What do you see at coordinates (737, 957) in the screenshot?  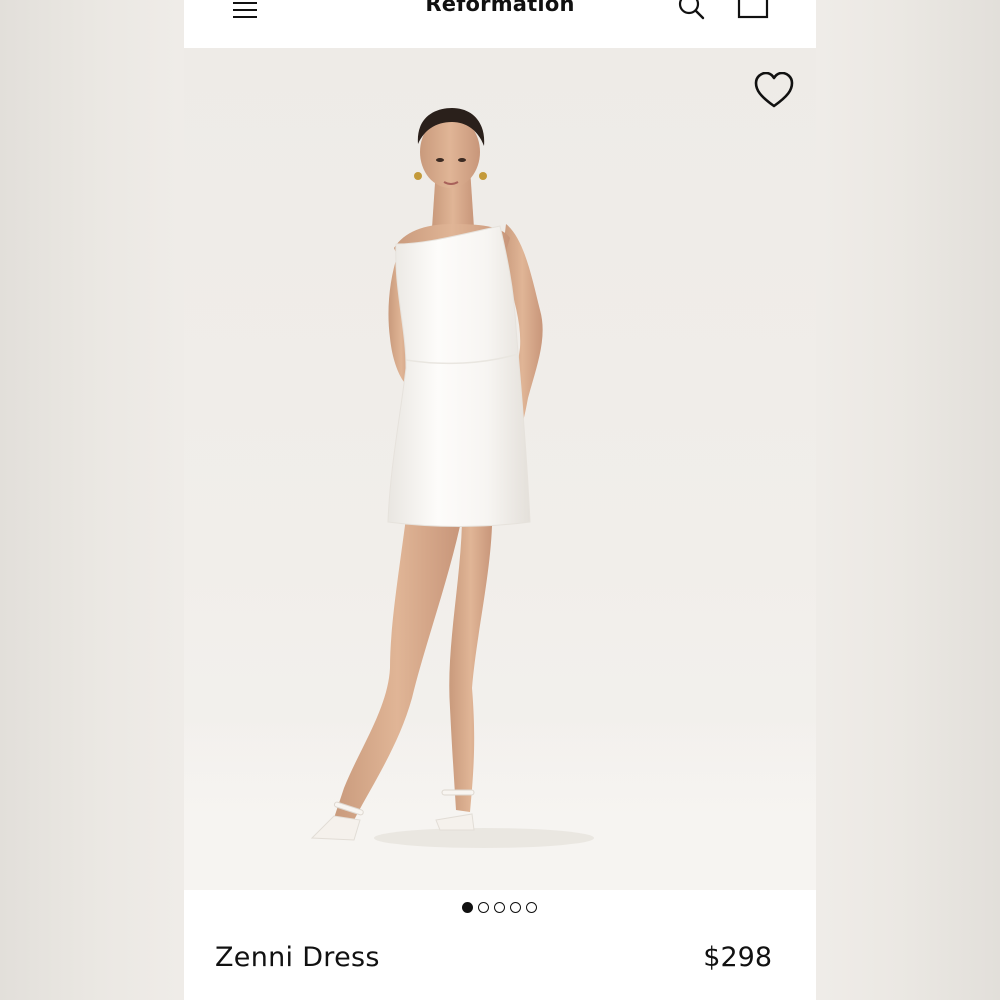 I see `product-price: $298` at bounding box center [737, 957].